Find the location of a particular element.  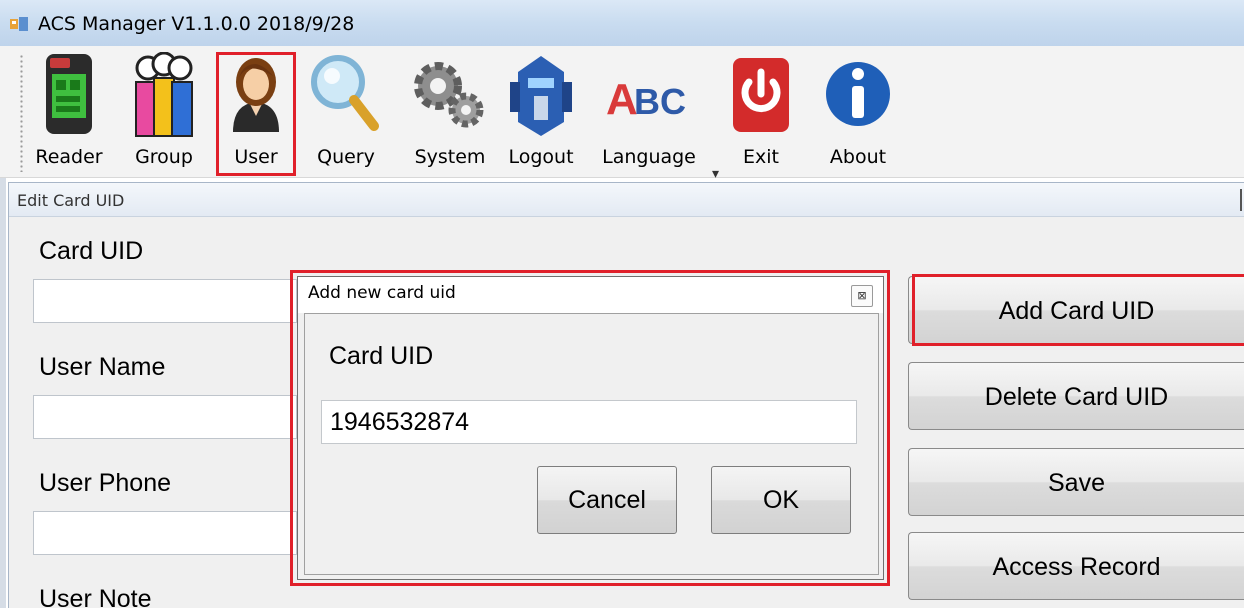

save-button: Save is located at coordinates (1076, 482).